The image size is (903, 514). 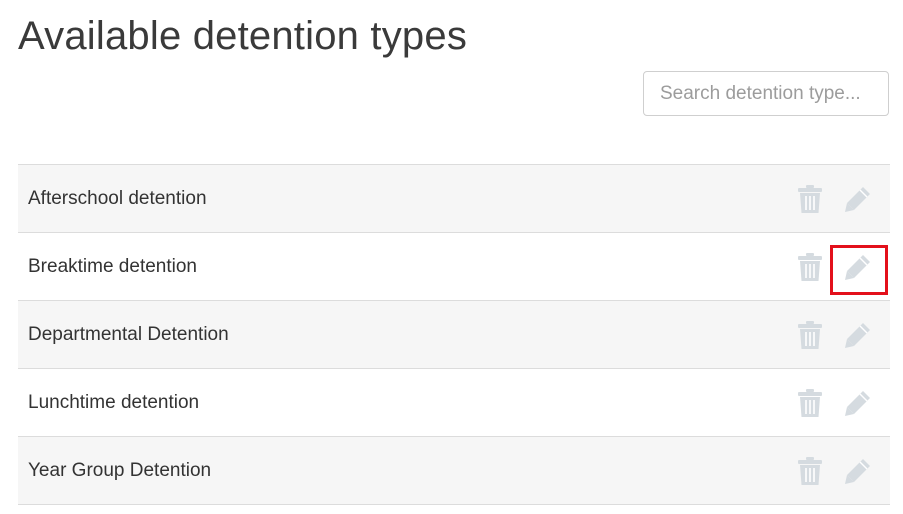 I want to click on page-title: Available detention types, so click(x=243, y=36).